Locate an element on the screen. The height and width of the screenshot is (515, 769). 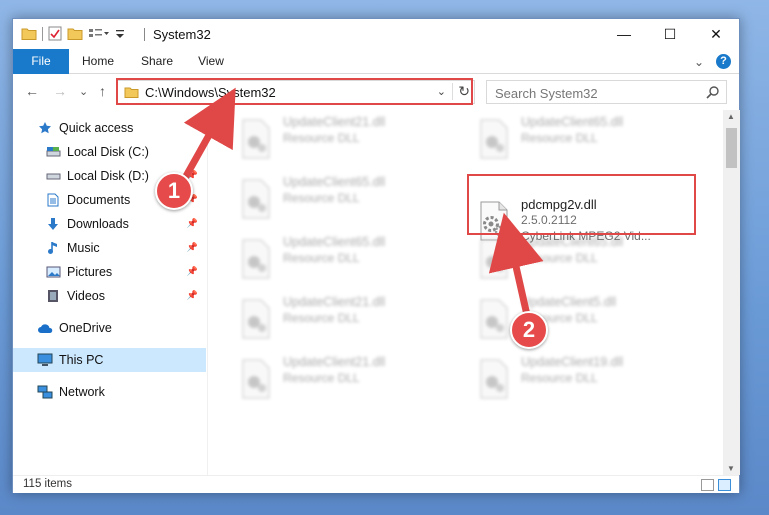
customize-icon is located at coordinates (99, 34).